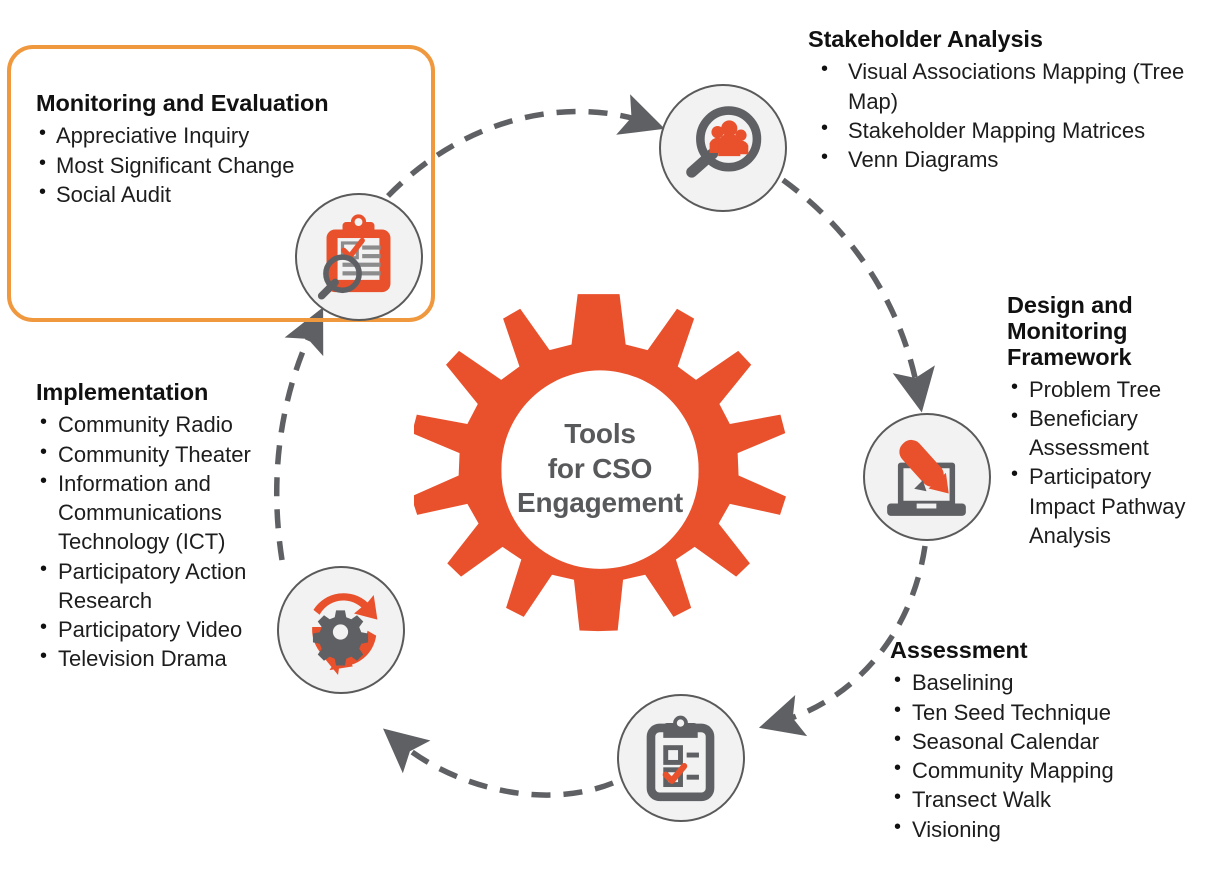 Image resolution: width=1207 pixels, height=875 pixels. Describe the element at coordinates (182, 103) in the screenshot. I see `heading-monitoring-and-evaluation: Monitoring and Evaluation` at that location.